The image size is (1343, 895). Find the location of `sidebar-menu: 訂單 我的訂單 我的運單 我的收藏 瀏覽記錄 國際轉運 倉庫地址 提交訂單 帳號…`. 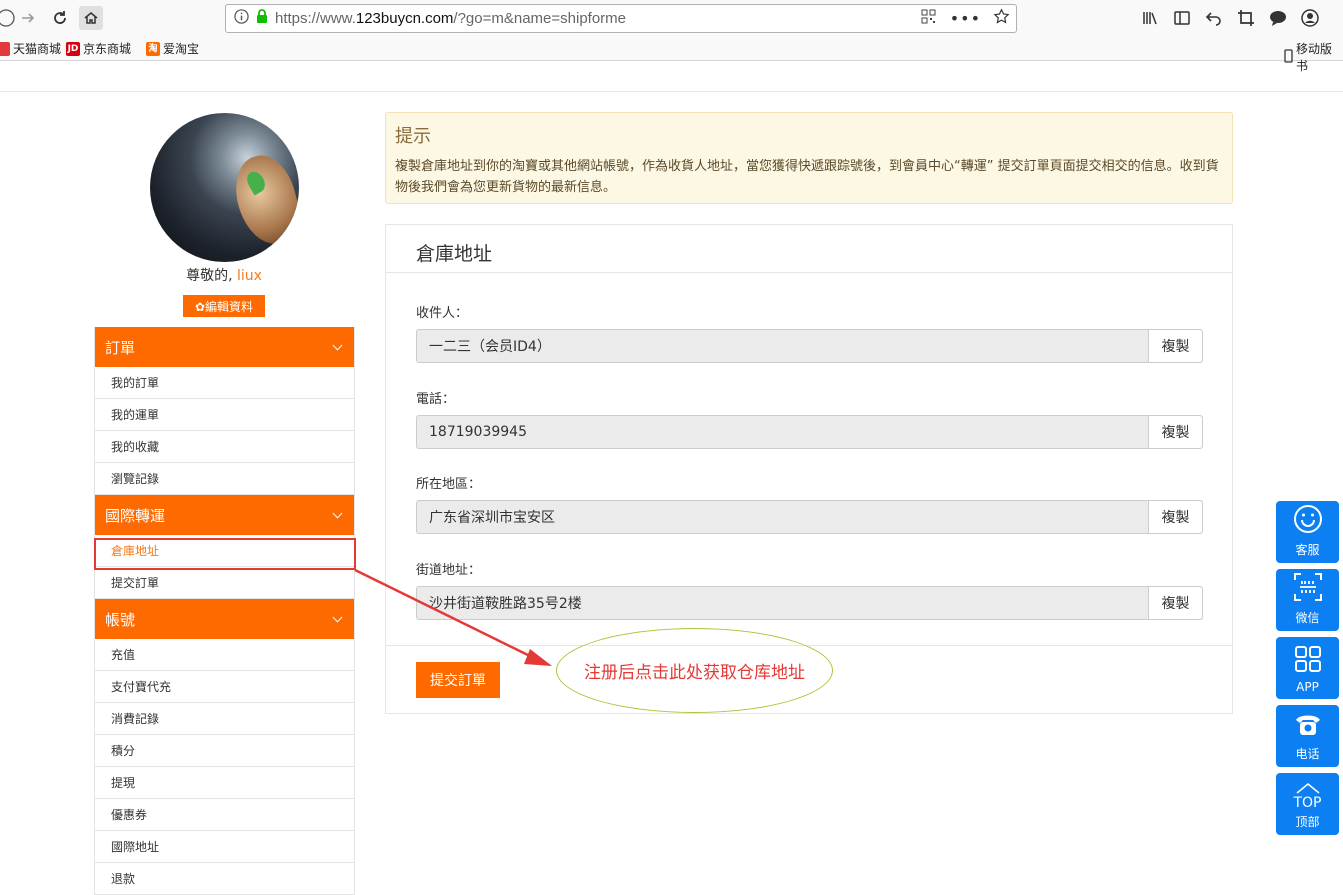

sidebar-menu: 訂單 我的訂單 我的運單 我的收藏 瀏覽記錄 國際轉運 倉庫地址 提交訂單 帳號… is located at coordinates (224, 611).